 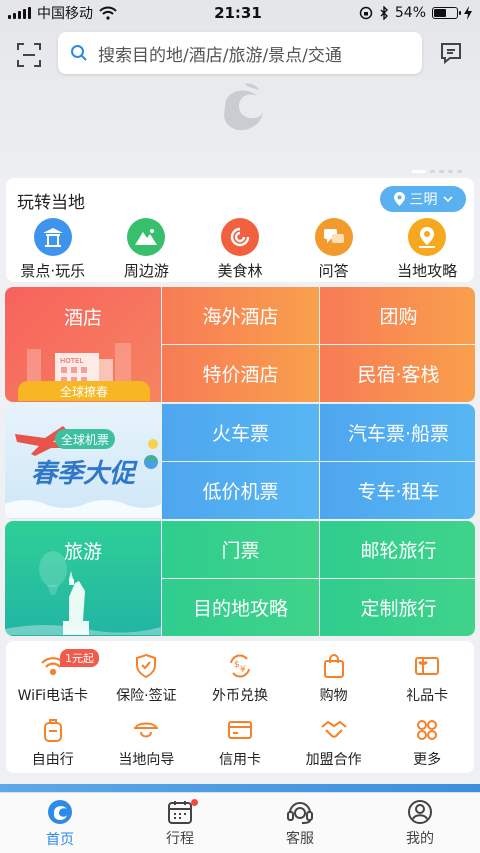 I want to click on tab-label: 客服, so click(x=300, y=838).